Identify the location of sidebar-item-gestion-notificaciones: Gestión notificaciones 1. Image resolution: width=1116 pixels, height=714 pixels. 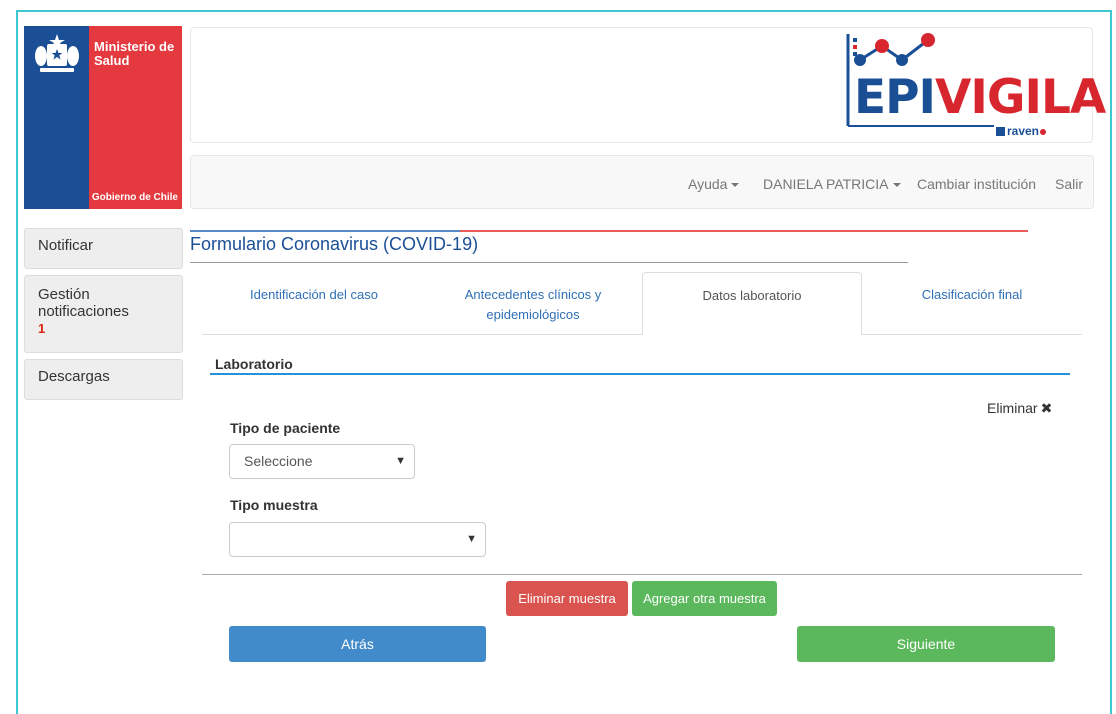
(103, 314).